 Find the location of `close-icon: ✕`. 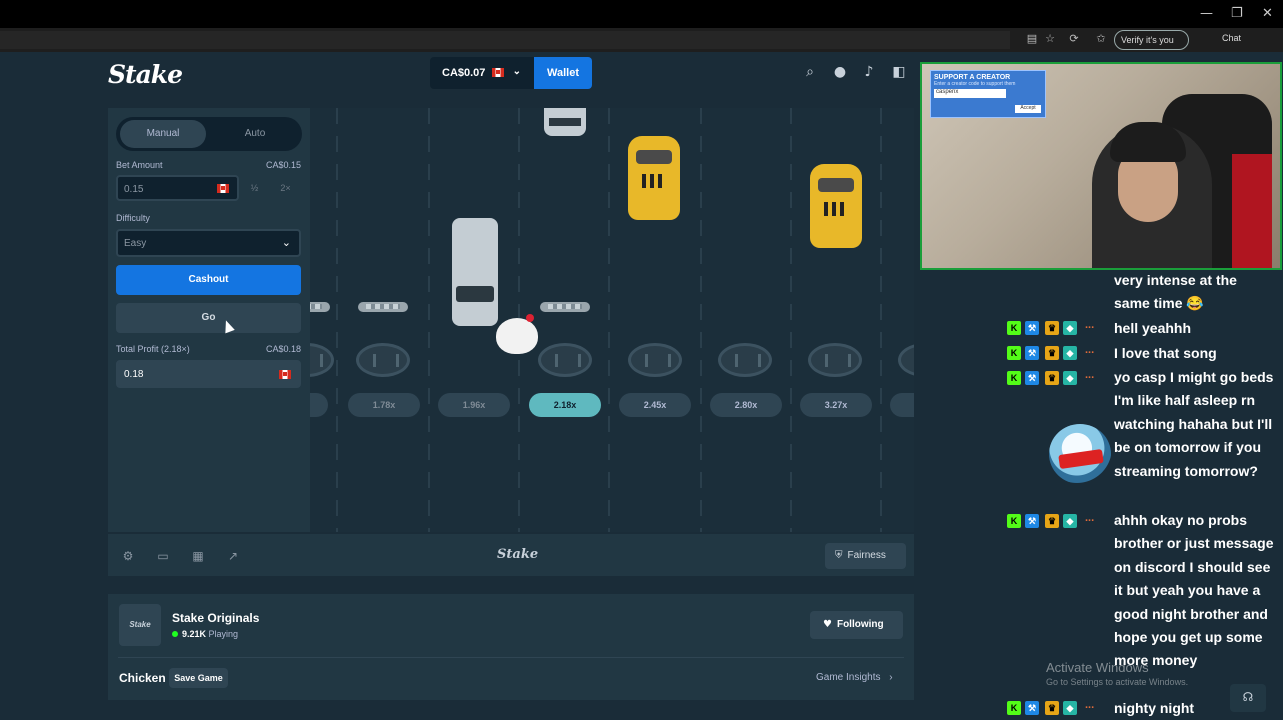

close-icon: ✕ is located at coordinates (1267, 13).